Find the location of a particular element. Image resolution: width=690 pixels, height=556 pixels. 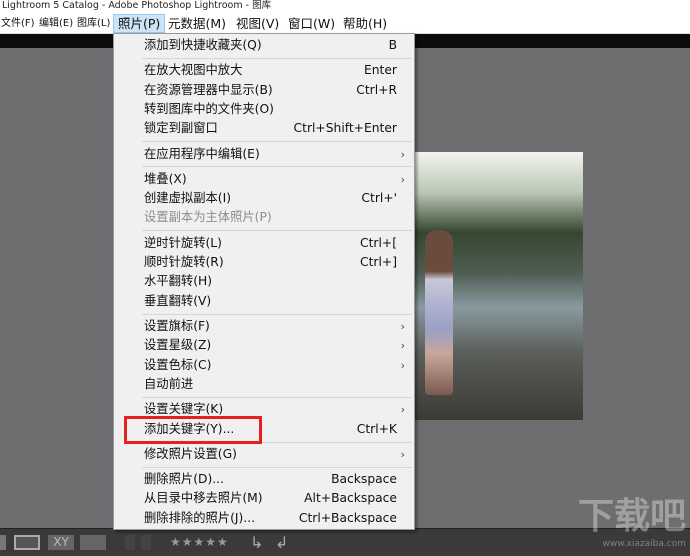

menu-item-show-in-explorer: 在资源管理器中显示(B) Ctrl+R is located at coordinates (264, 90).